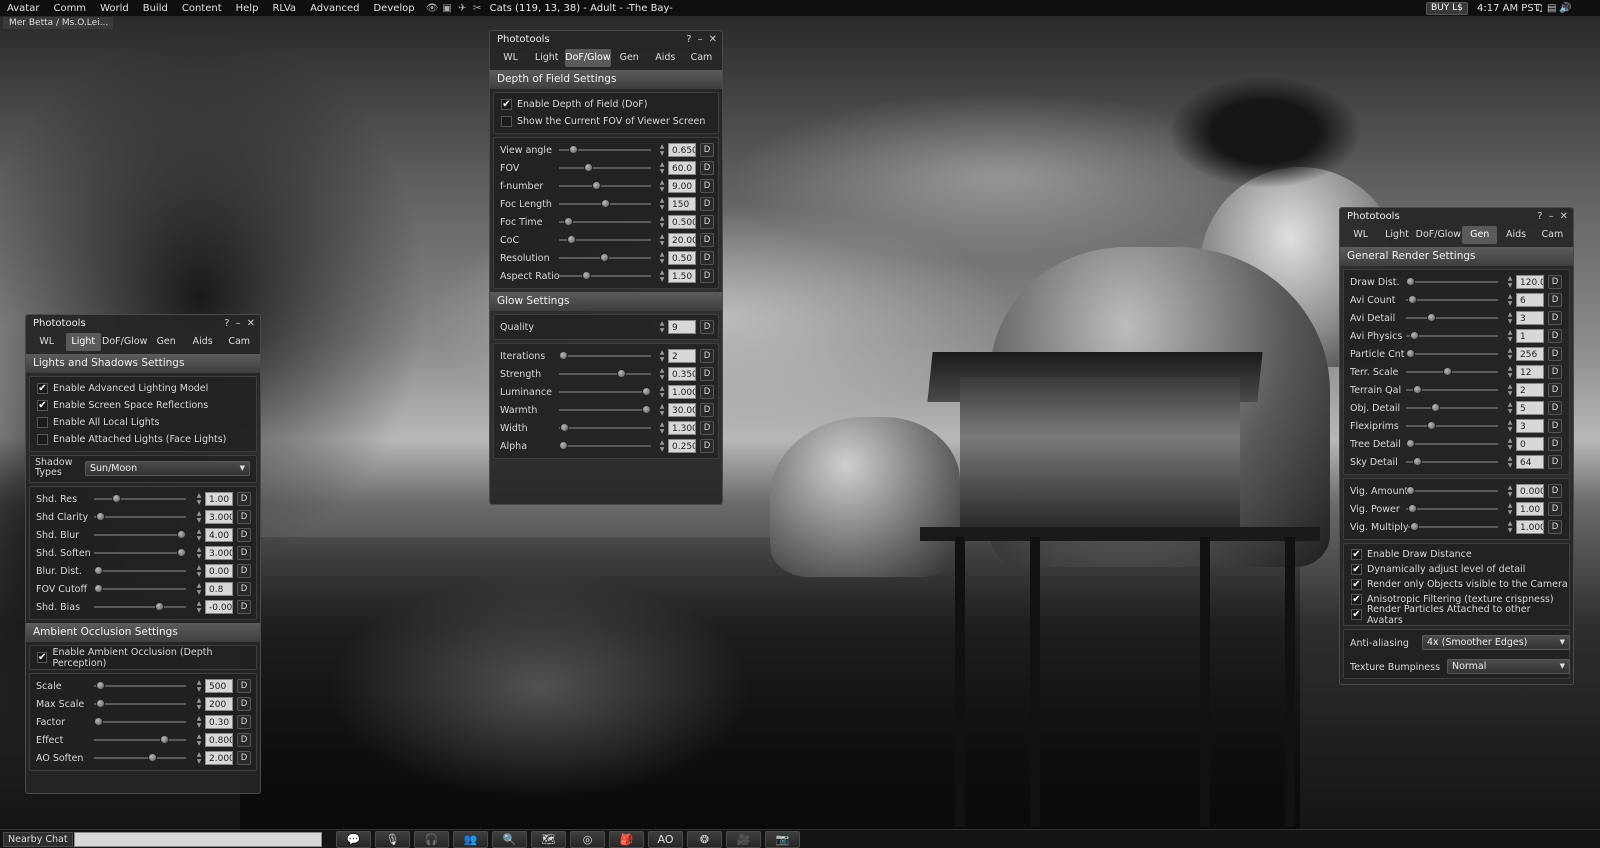 The width and height of the screenshot is (1600, 848). What do you see at coordinates (665, 839) in the screenshot?
I see `ao-button: AO` at bounding box center [665, 839].